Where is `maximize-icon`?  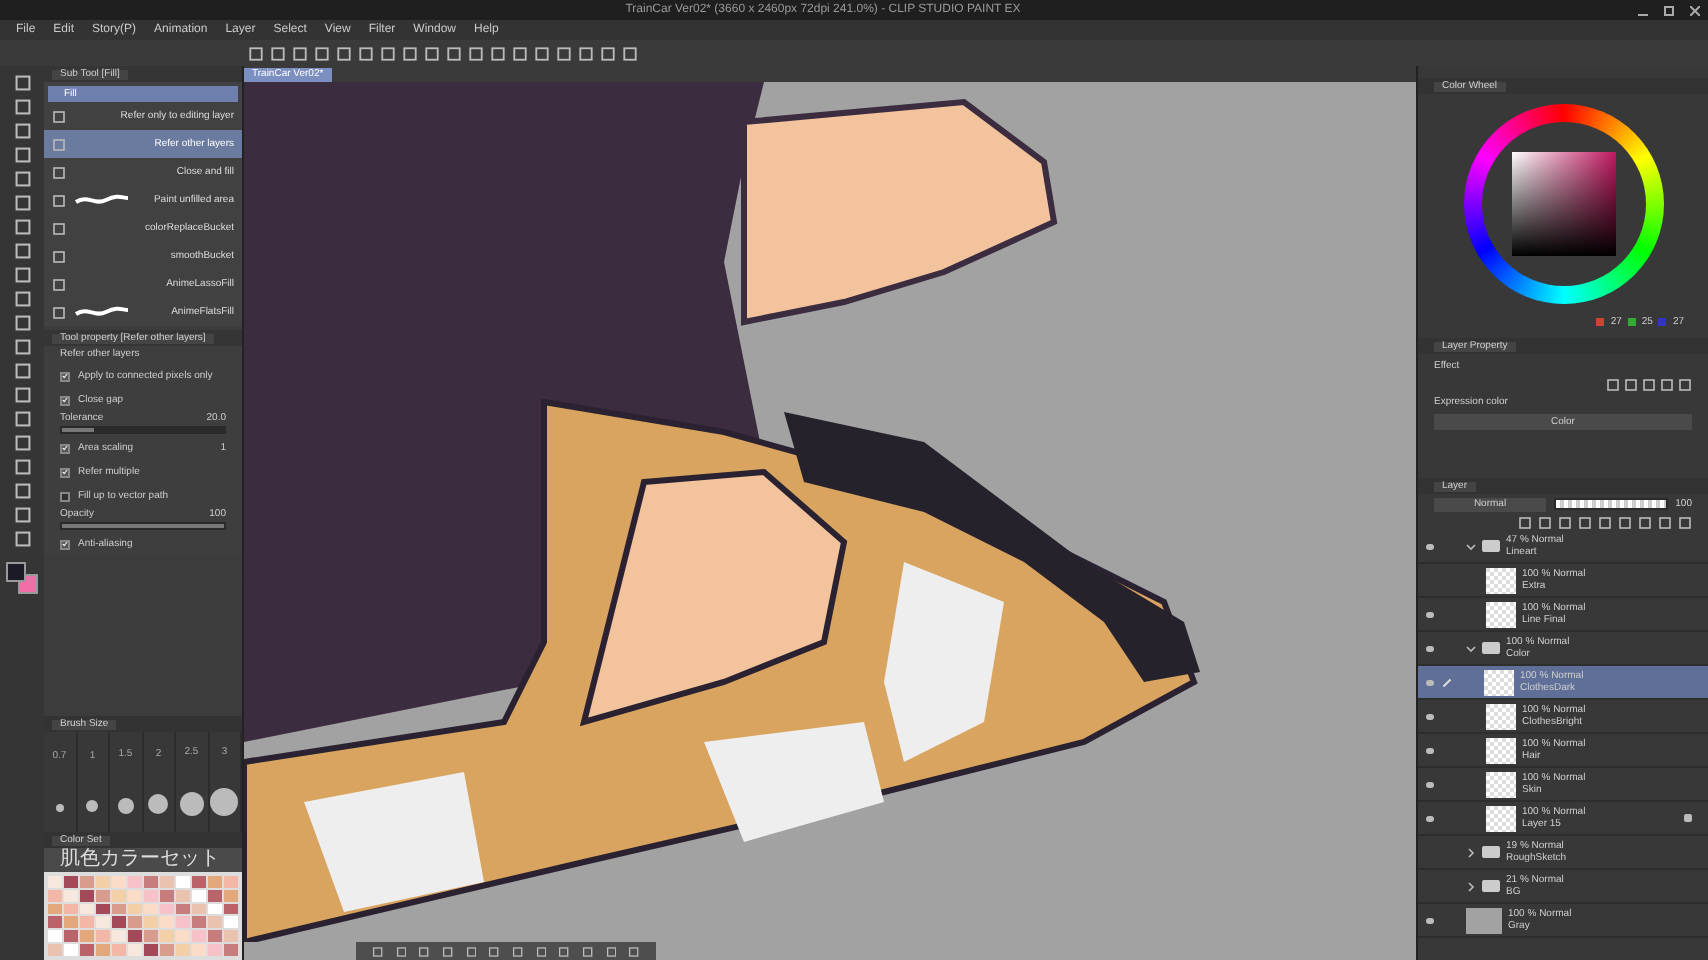 maximize-icon is located at coordinates (1669, 10).